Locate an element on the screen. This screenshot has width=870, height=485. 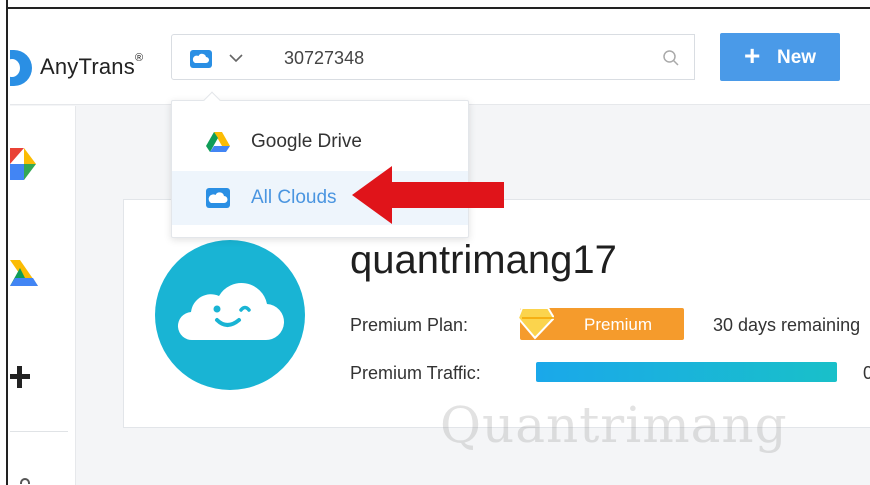
anytrans-logo-icon is located at coordinates (21, 68).